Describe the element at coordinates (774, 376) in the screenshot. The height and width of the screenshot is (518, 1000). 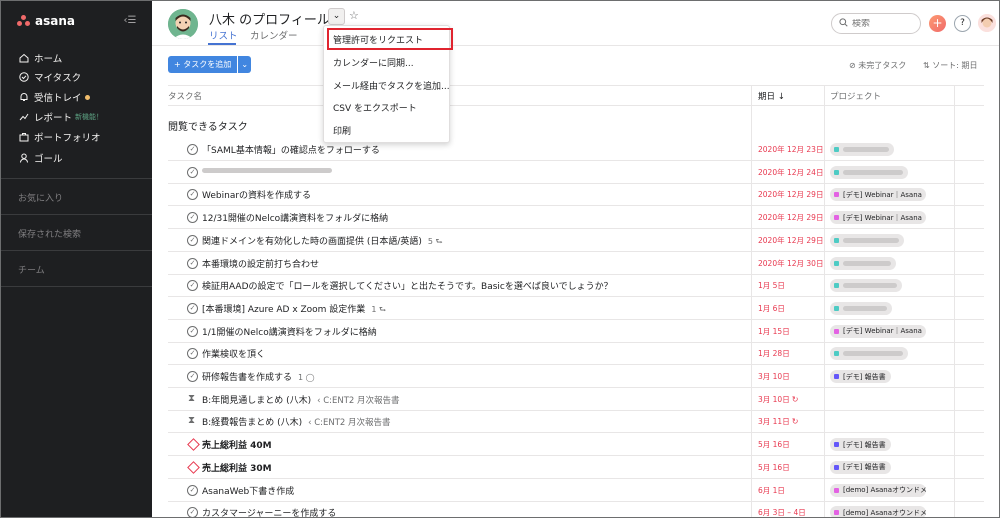
I see `due-date: 3月 10日` at that location.